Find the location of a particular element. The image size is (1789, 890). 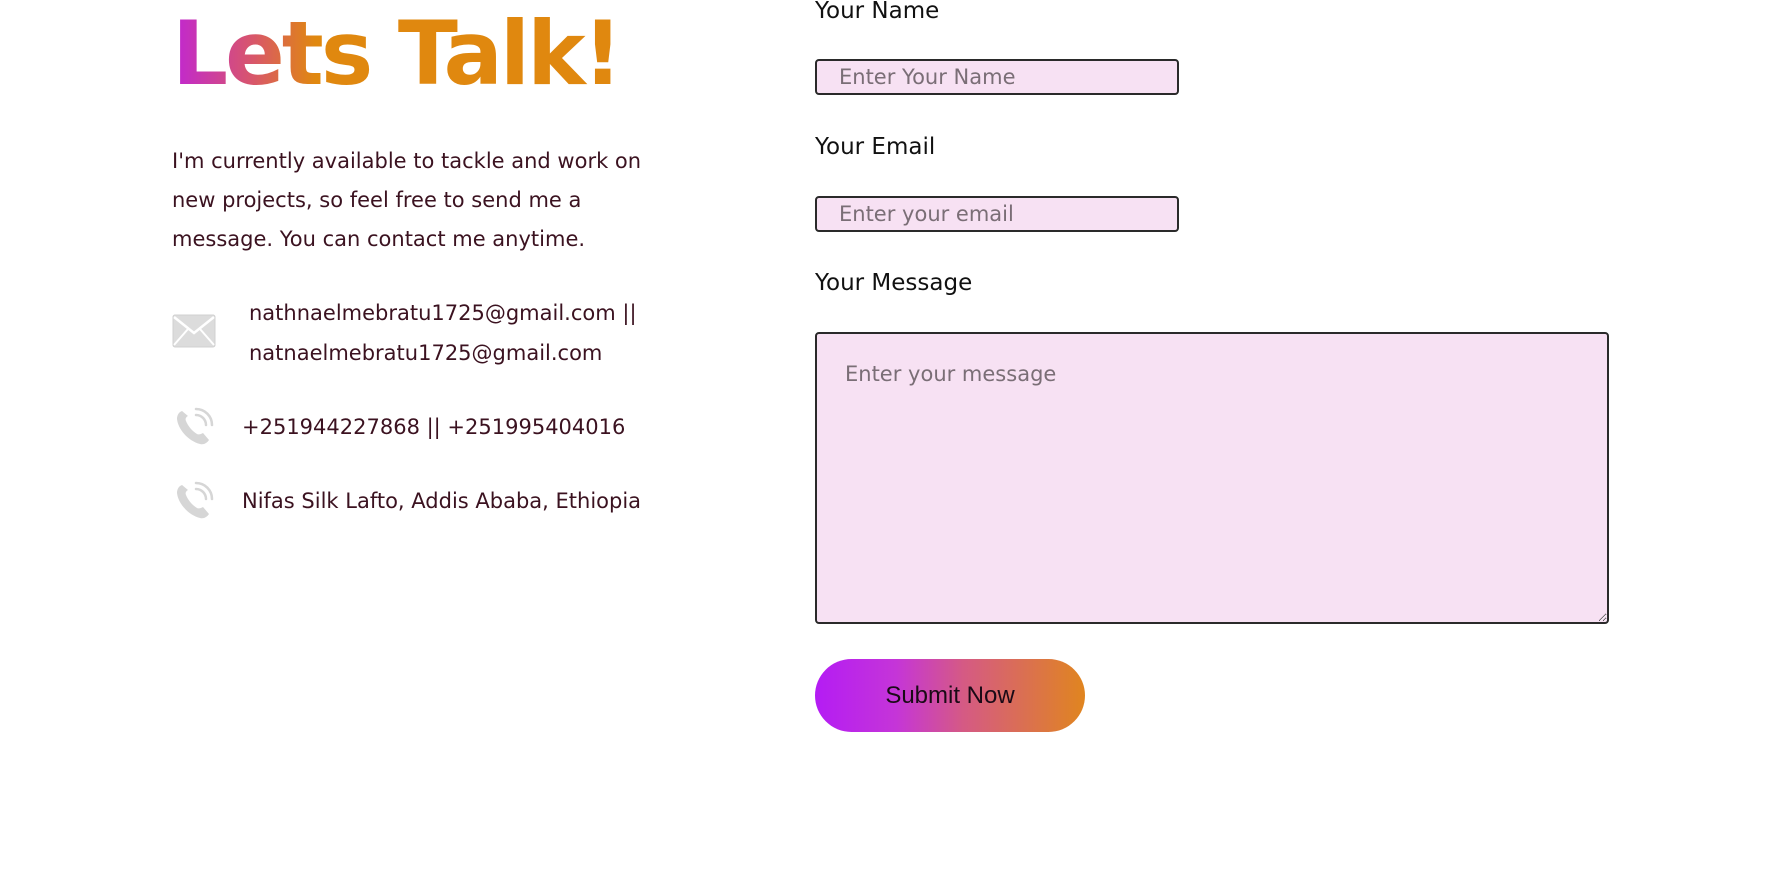

page-title: Lets Talk! is located at coordinates (397, 53).